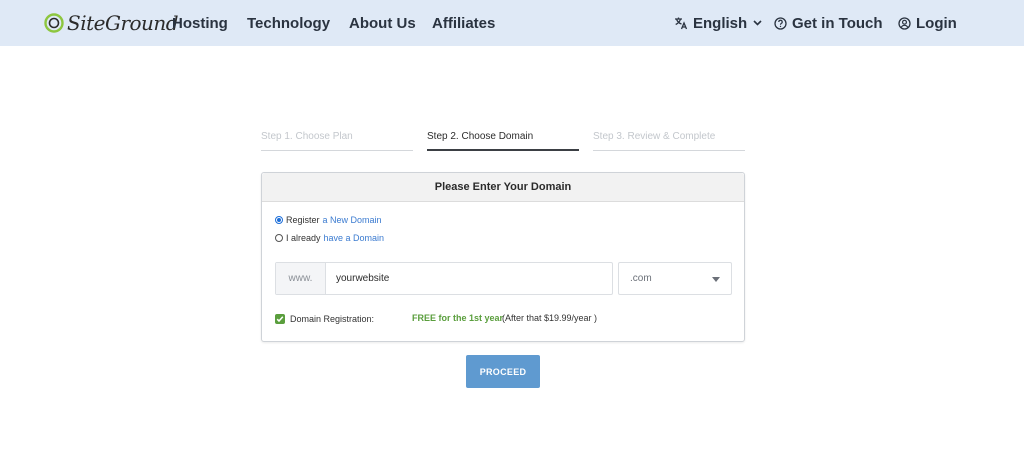 Image resolution: width=1024 pixels, height=465 pixels. I want to click on tld-selected-value: .com, so click(641, 278).